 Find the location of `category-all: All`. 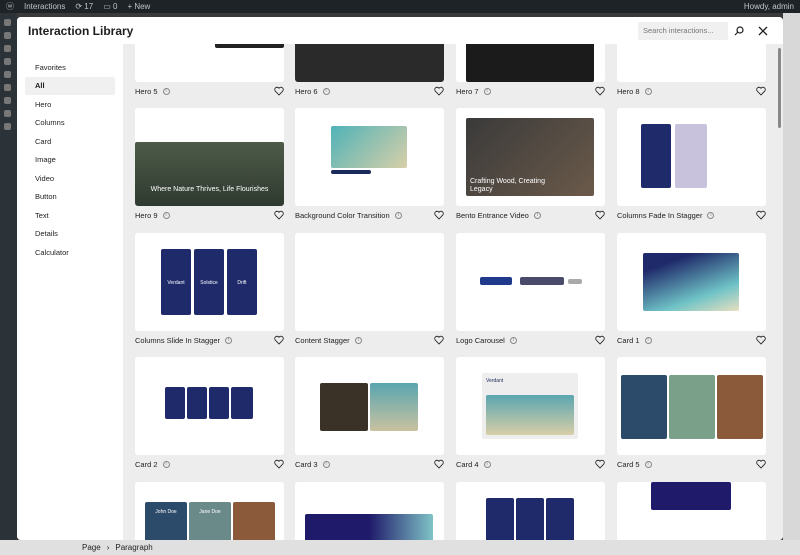

category-all: All is located at coordinates (70, 85).